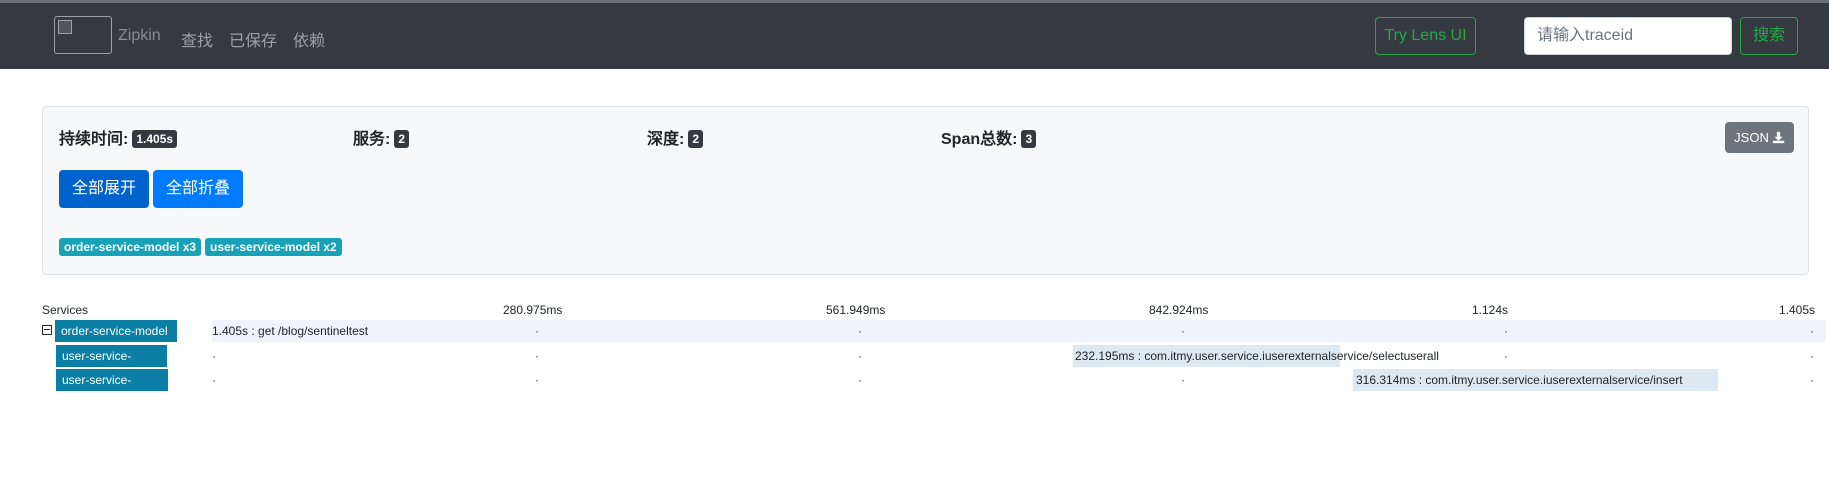  I want to click on traceid-search-input, so click(1628, 36).